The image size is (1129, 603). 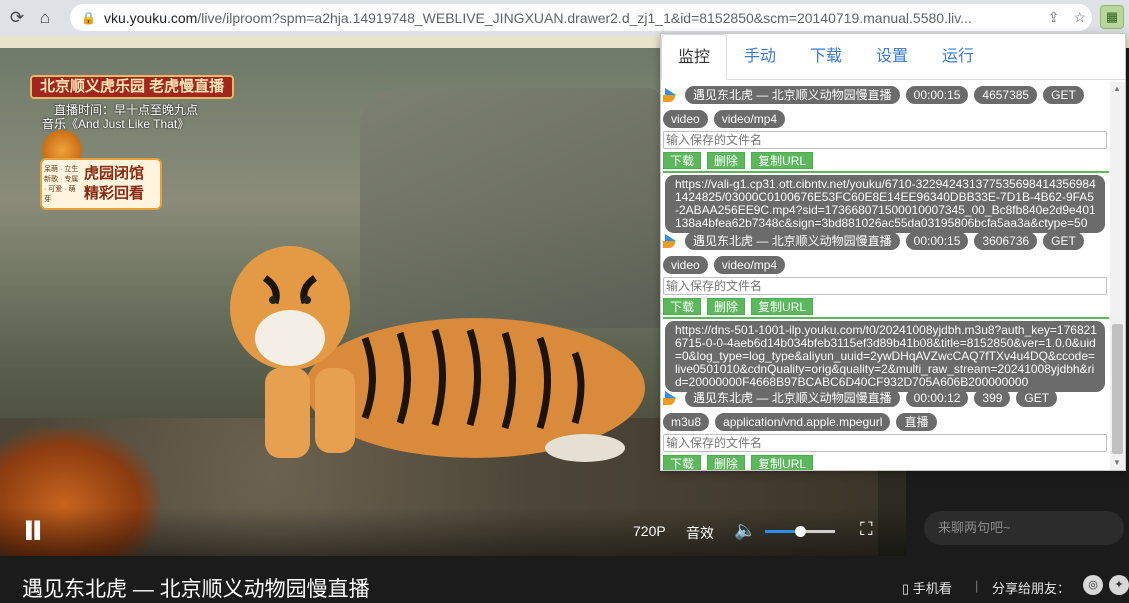 What do you see at coordinates (700, 533) in the screenshot?
I see `sound-effect-button: 音效` at bounding box center [700, 533].